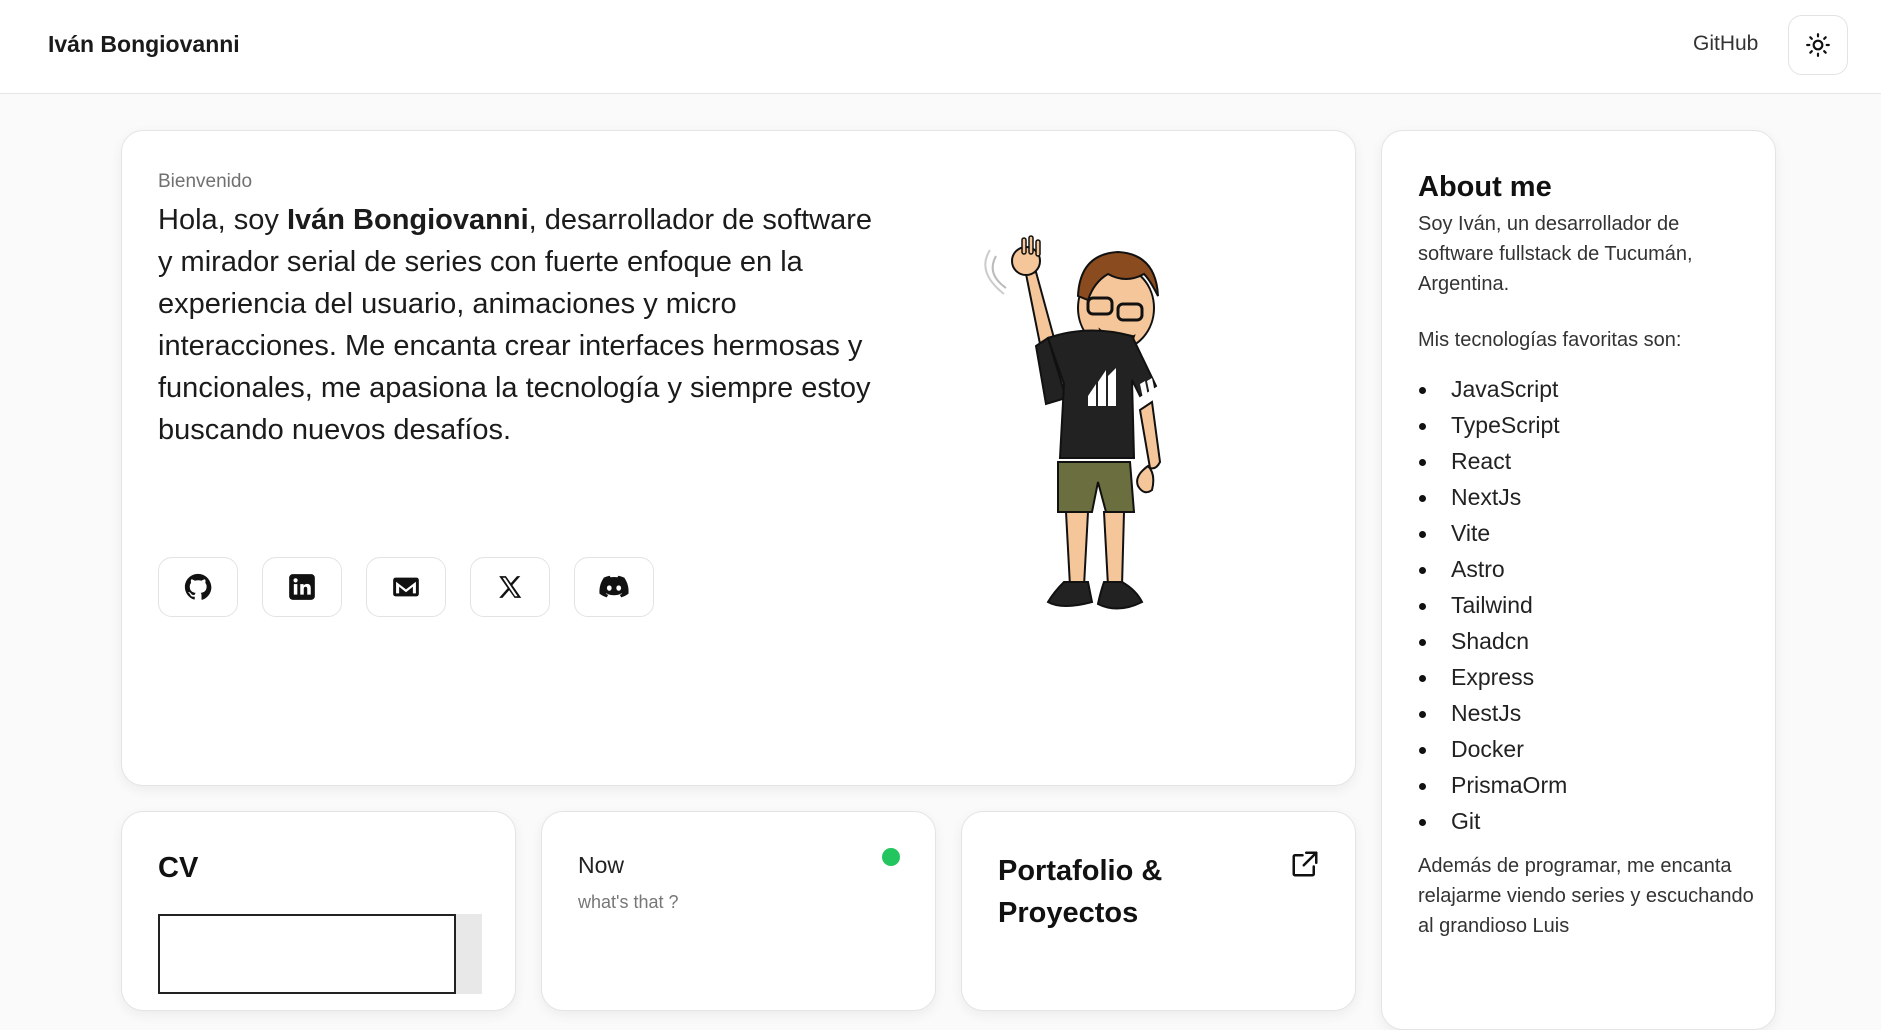 This screenshot has height=1030, width=1881. Describe the element at coordinates (1492, 749) in the screenshot. I see `tech-item: Docker` at that location.